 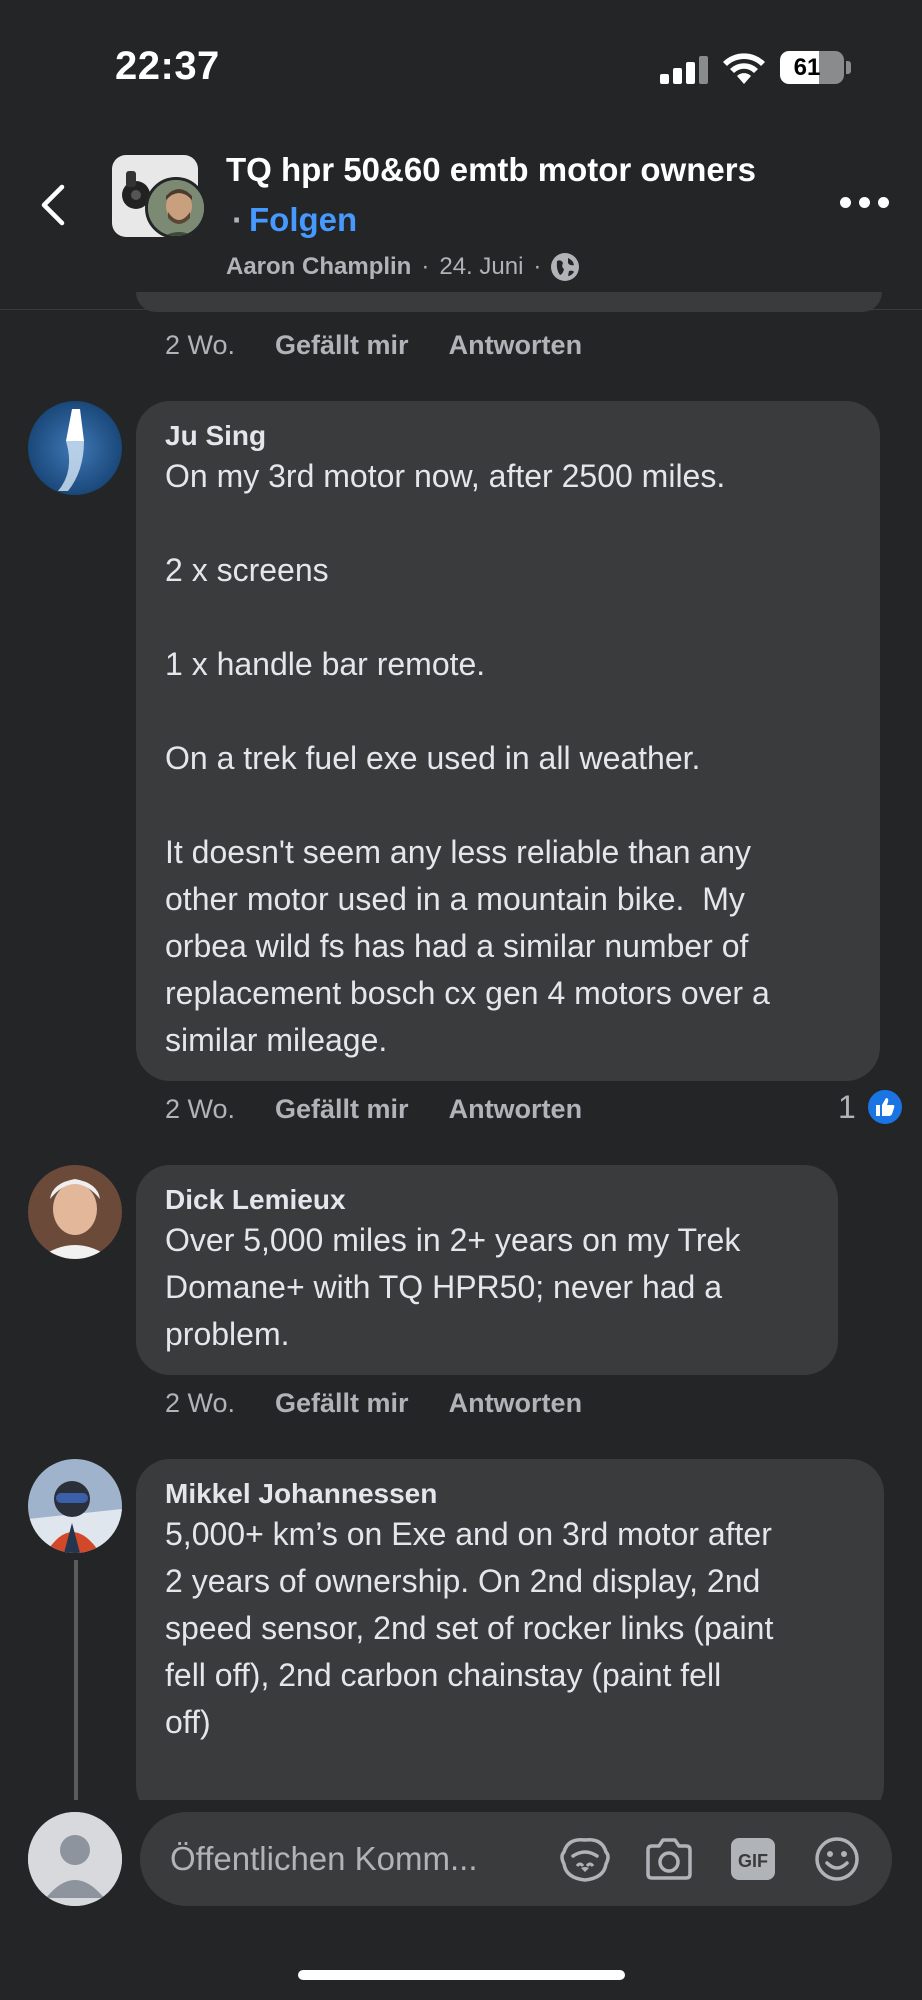 I want to click on follow-button: Folgen, so click(x=303, y=219).